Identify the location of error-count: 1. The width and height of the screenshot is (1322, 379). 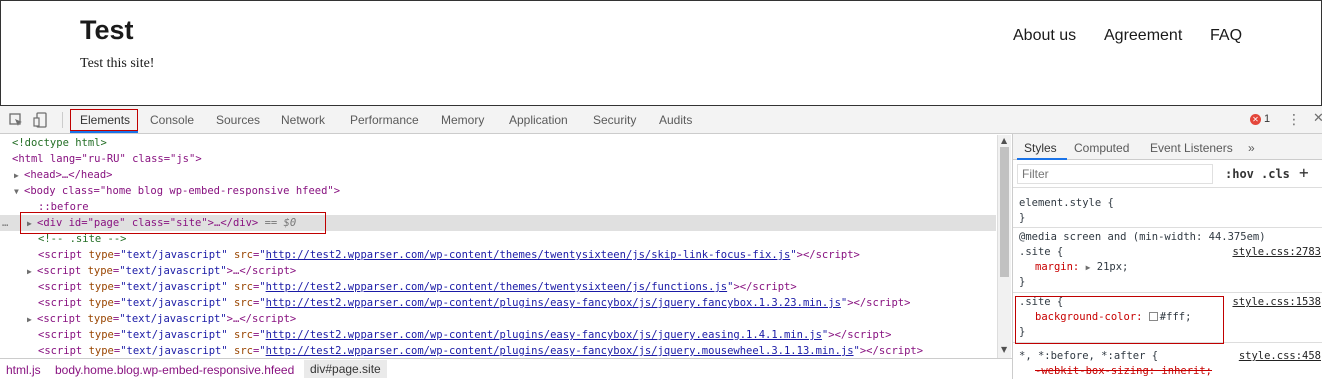
(1267, 119).